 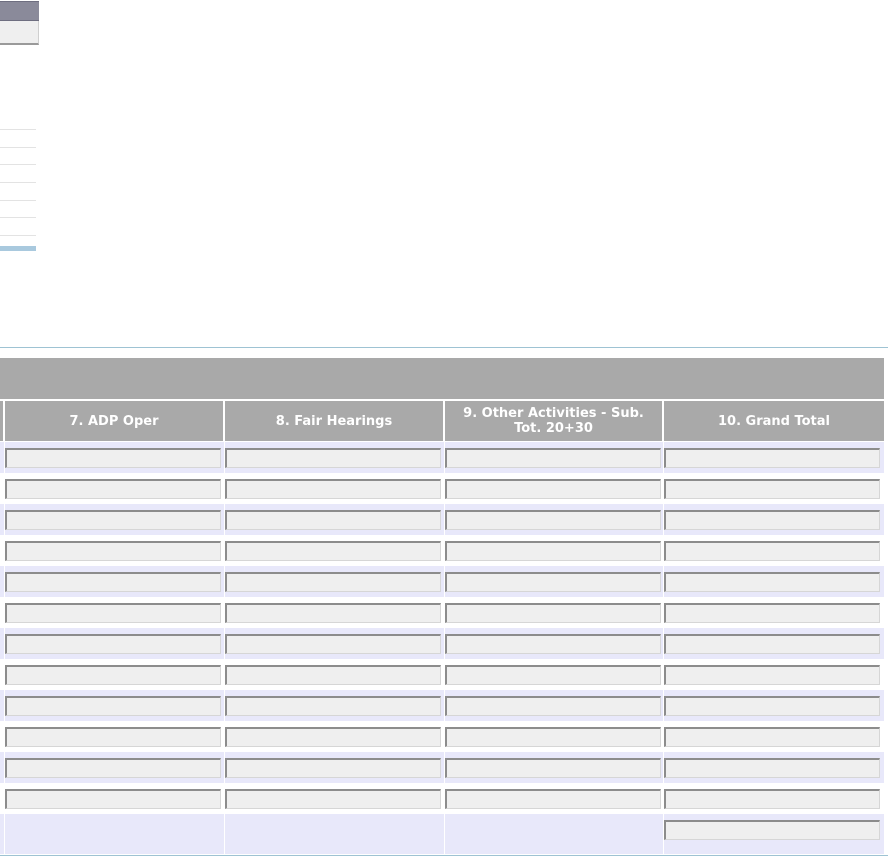 What do you see at coordinates (444, 347) in the screenshot?
I see `section-top-rule` at bounding box center [444, 347].